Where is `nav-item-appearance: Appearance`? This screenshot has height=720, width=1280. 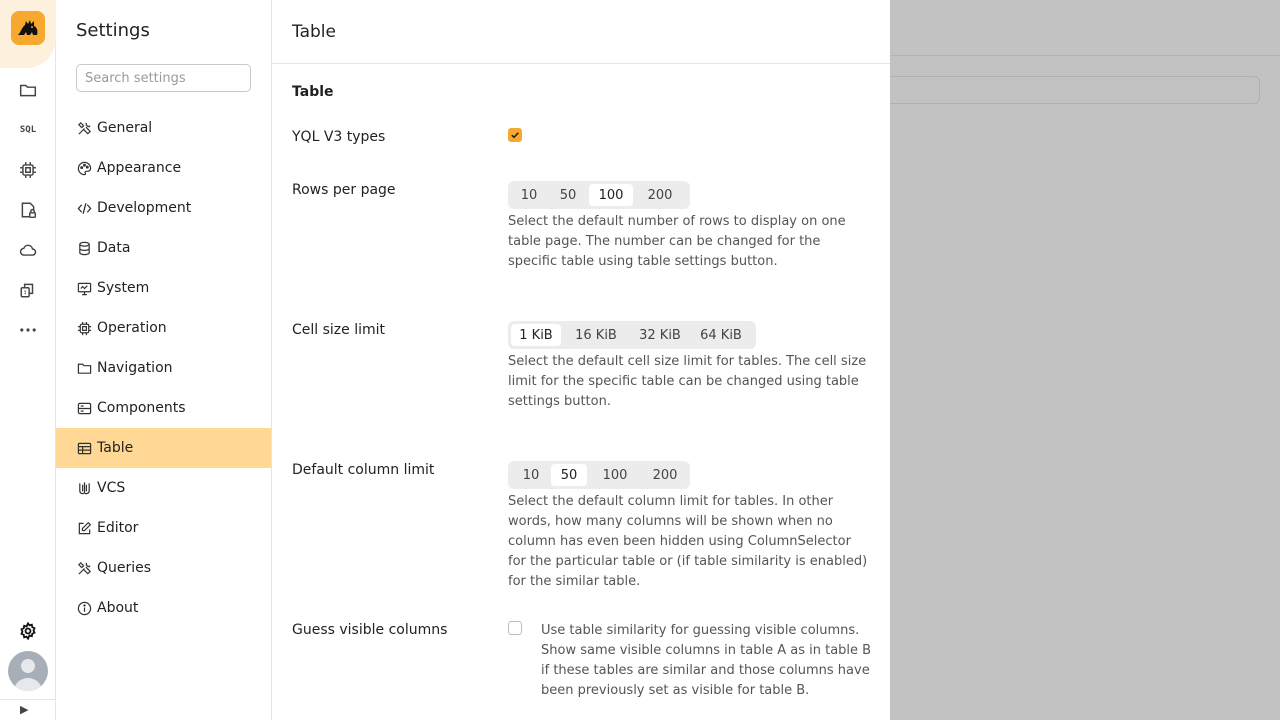
nav-item-appearance: Appearance is located at coordinates (163, 168).